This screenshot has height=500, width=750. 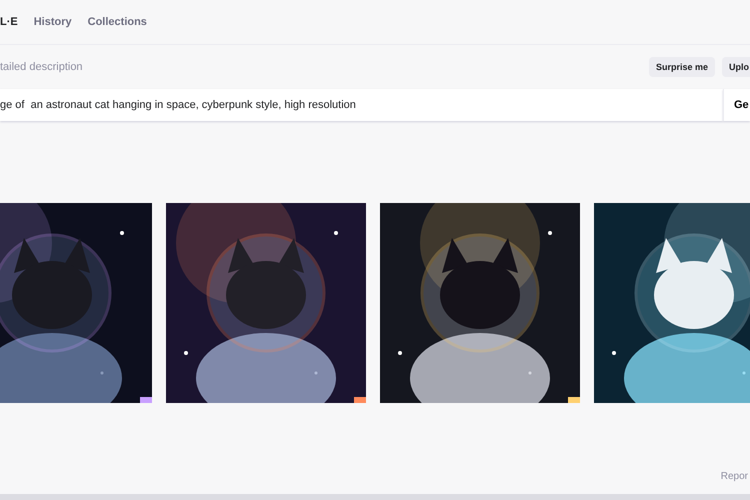 What do you see at coordinates (736, 67) in the screenshot?
I see `action-button: Uplo` at bounding box center [736, 67].